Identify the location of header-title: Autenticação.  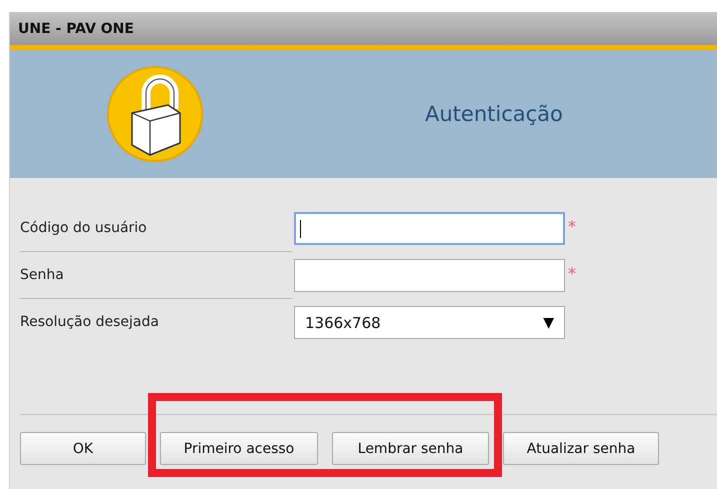
(494, 114).